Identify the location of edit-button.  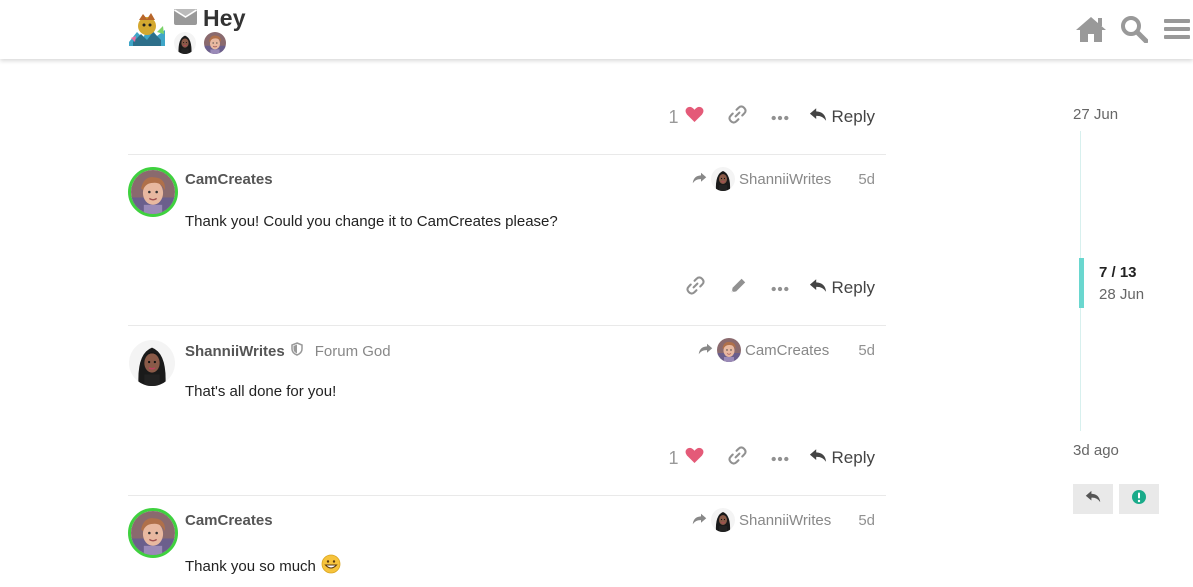
(738, 288).